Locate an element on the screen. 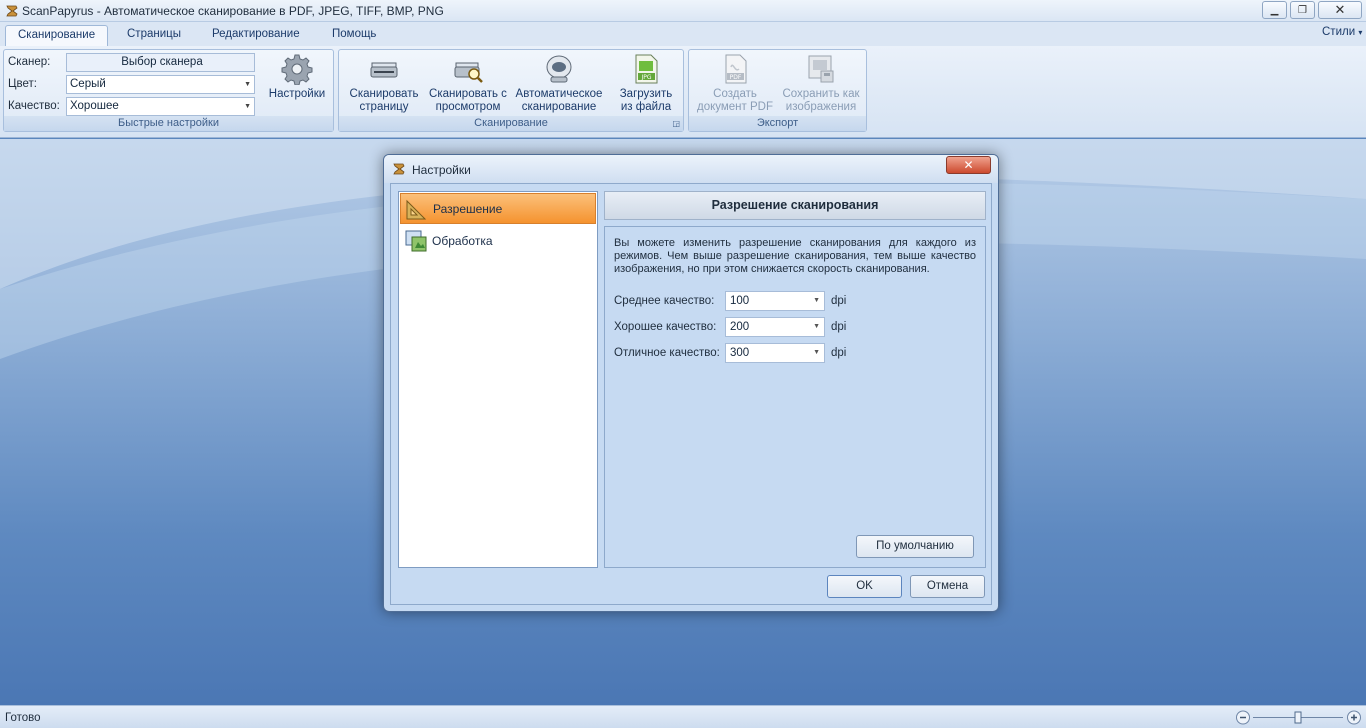 The width and height of the screenshot is (1366, 728). nav-item-label: Обработка is located at coordinates (462, 240).